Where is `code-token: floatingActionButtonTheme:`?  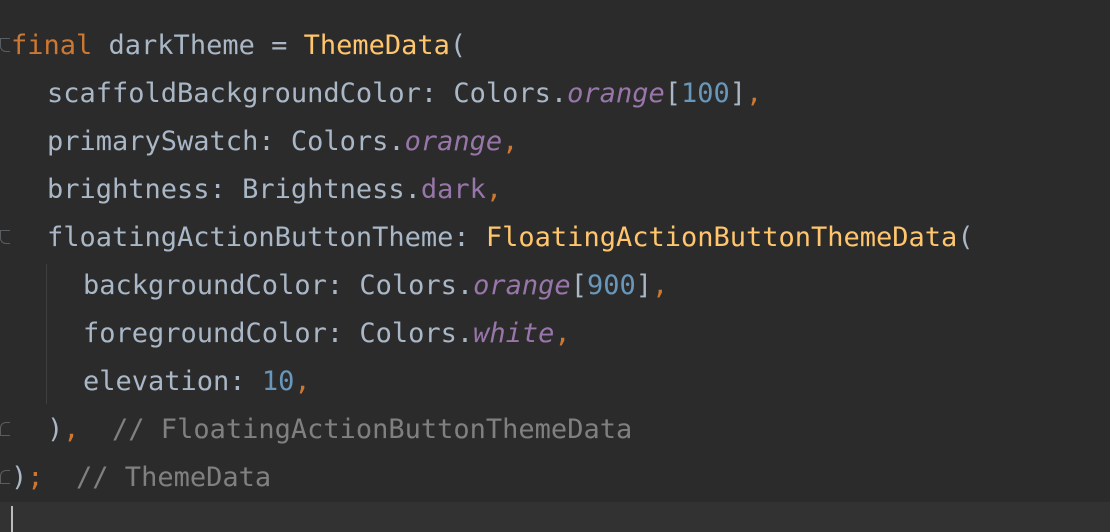
code-token: floatingActionButtonTheme: is located at coordinates (266, 237).